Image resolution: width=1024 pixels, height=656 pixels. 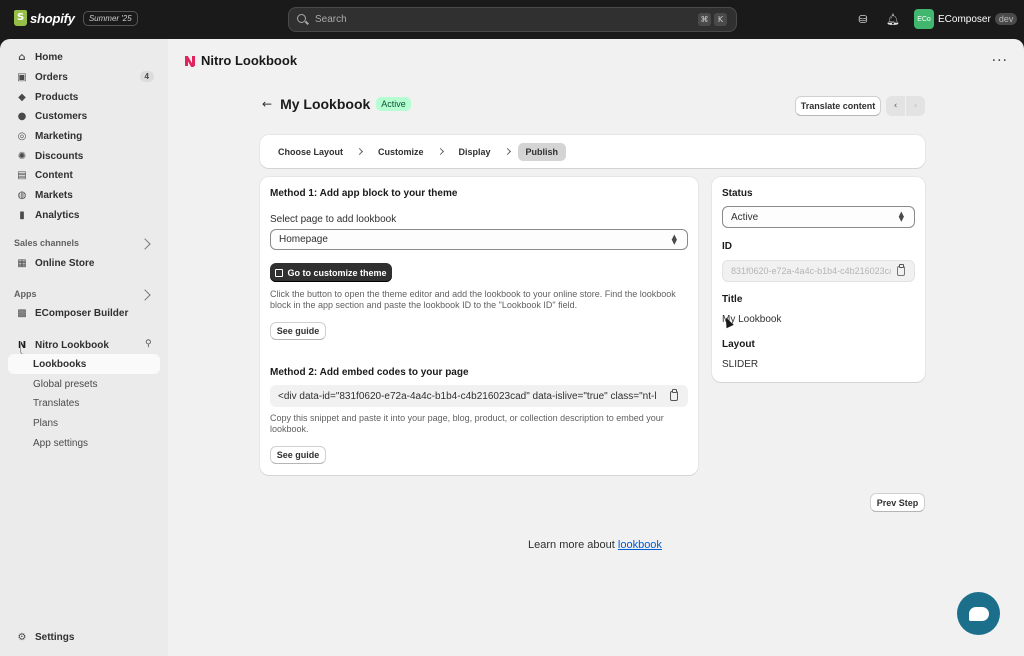 I want to click on select-page-label: Select page to add lookbook, so click(x=333, y=219).